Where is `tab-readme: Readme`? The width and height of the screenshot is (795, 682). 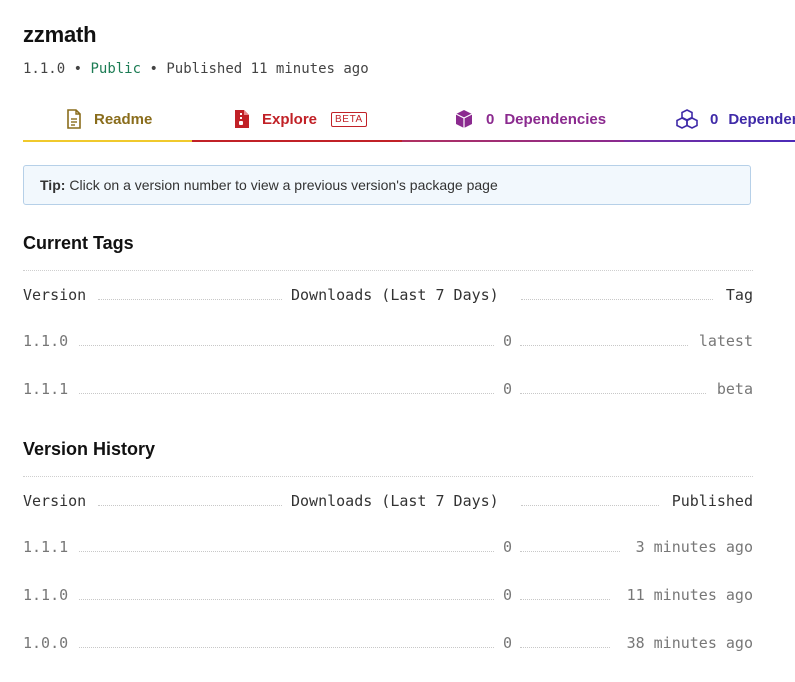
tab-readme: Readme is located at coordinates (107, 120).